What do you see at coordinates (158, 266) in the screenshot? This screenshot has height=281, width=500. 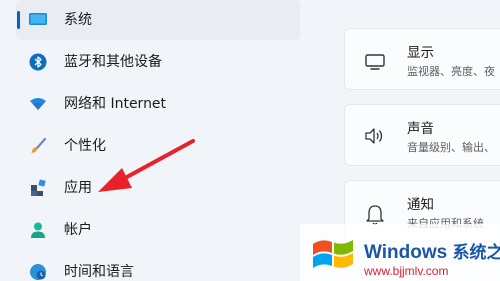 I see `nav-item-time-language: 时间和语言` at bounding box center [158, 266].